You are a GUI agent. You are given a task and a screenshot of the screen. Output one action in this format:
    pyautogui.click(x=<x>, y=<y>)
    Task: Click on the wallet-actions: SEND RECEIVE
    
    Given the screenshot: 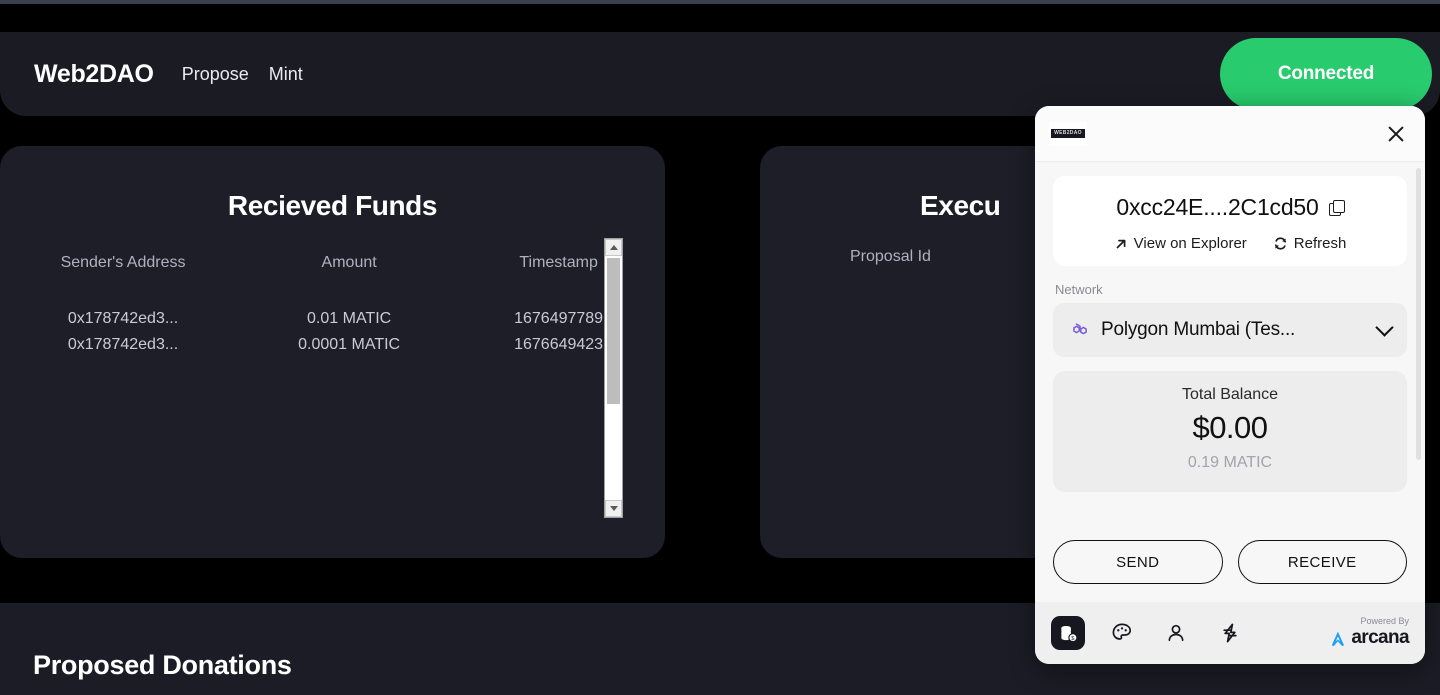 What is the action you would take?
    pyautogui.click(x=1230, y=563)
    